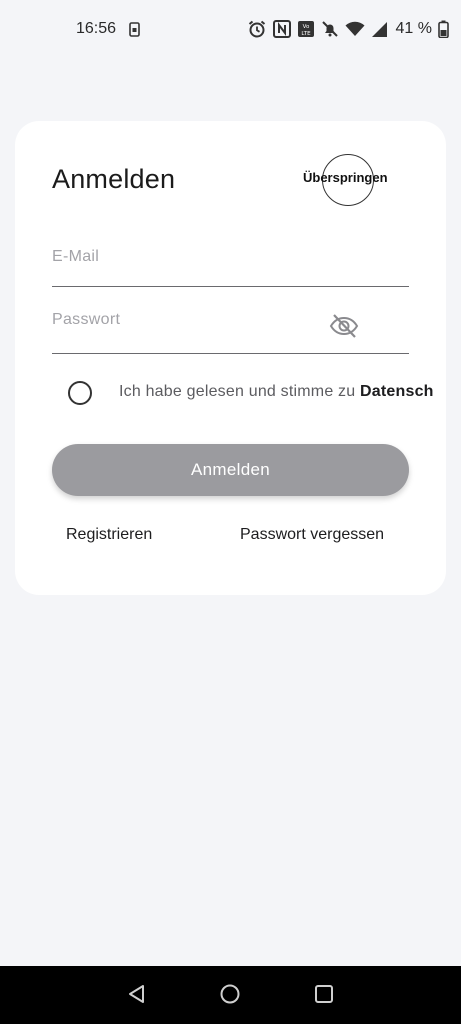 The image size is (461, 1024). I want to click on wifi-icon, so click(355, 29).